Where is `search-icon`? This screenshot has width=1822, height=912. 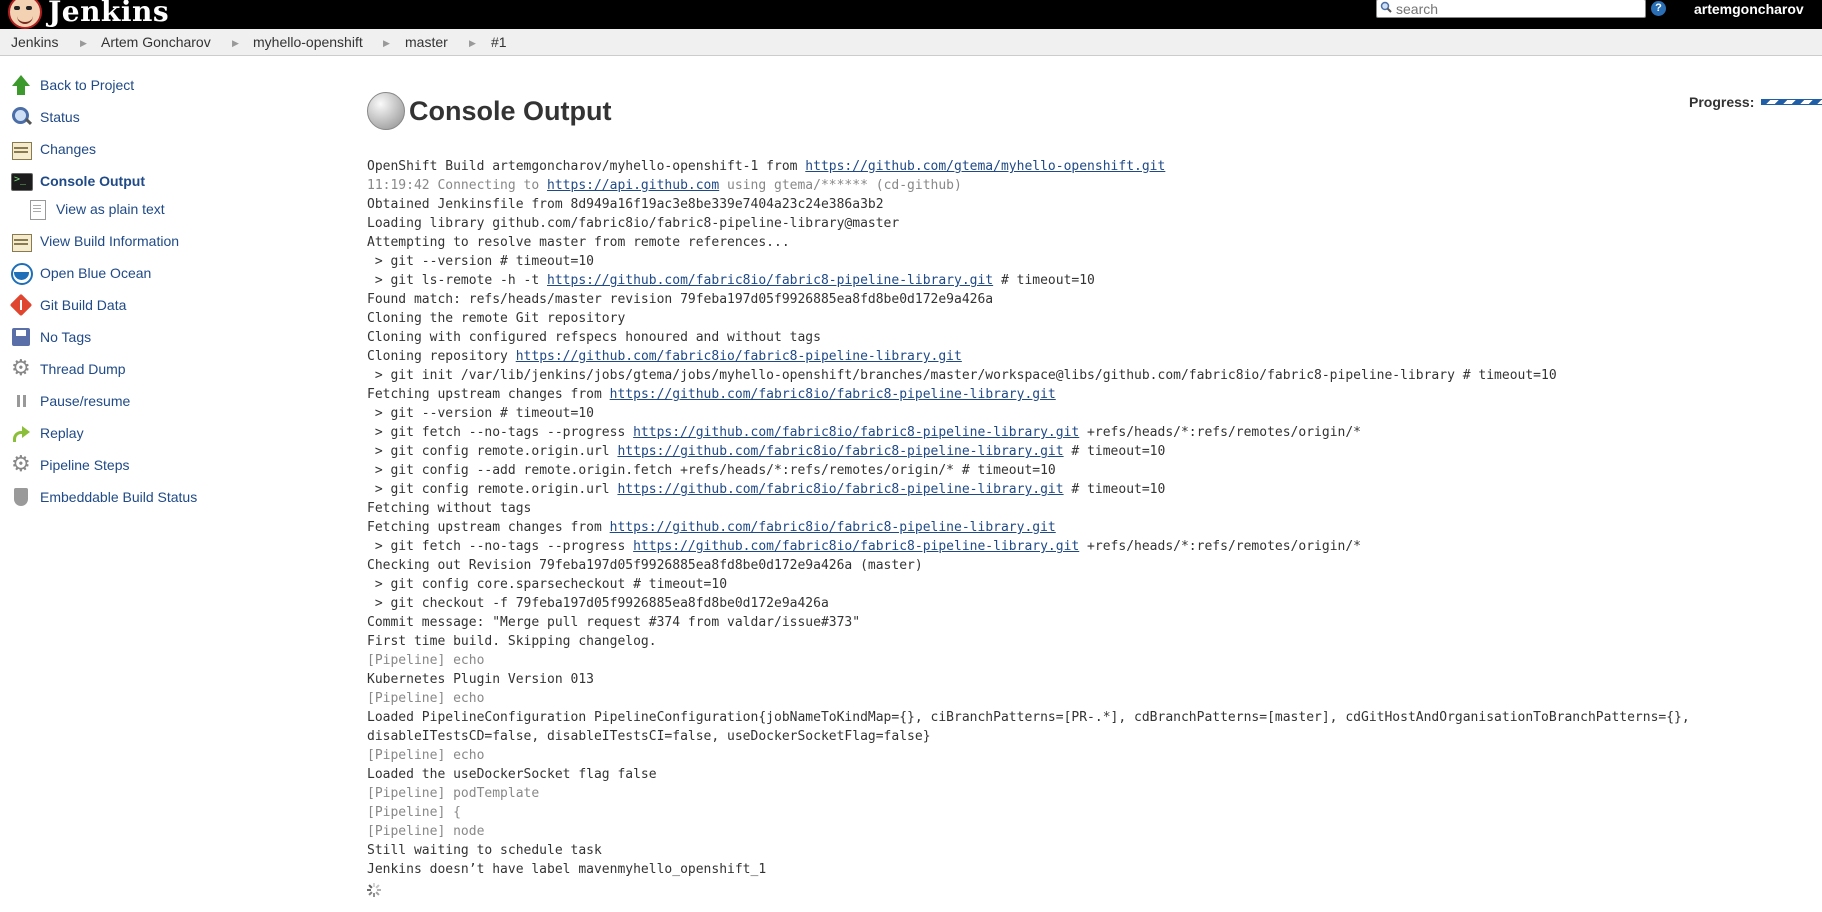
search-icon is located at coordinates (1386, 7).